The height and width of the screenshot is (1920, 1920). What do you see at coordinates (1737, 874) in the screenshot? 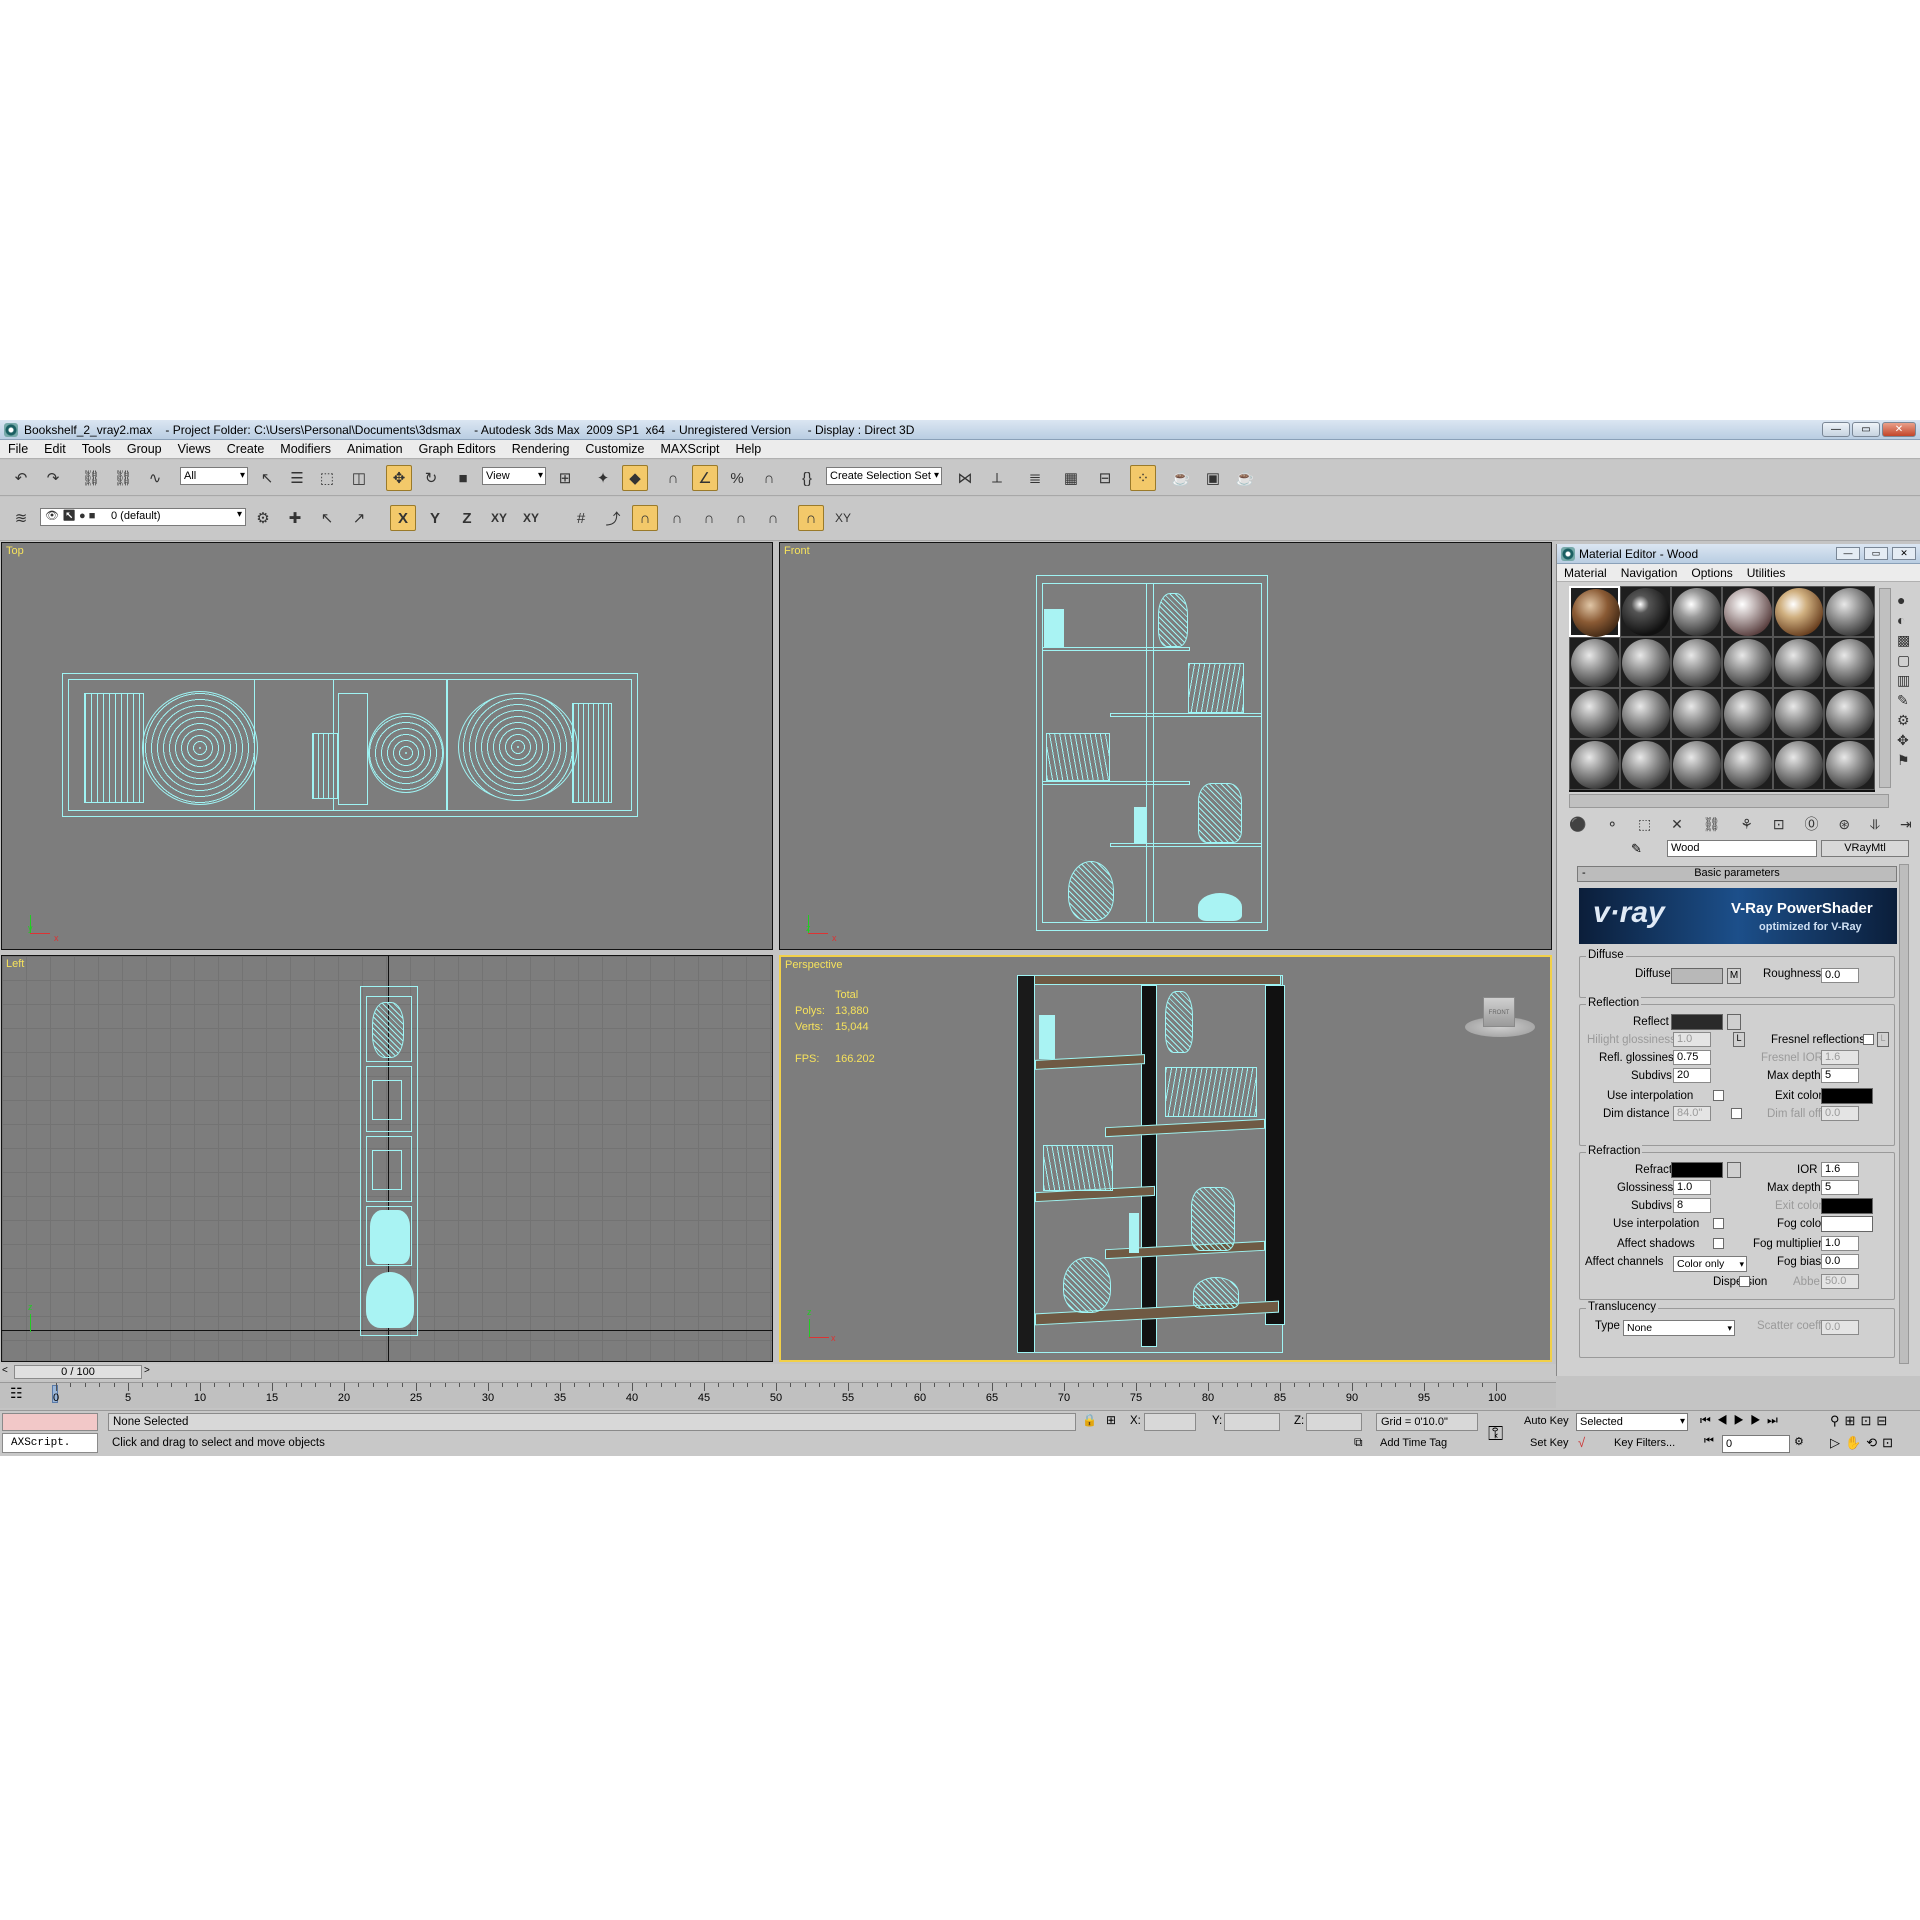
I see `basic-parameters-rollout-header: - Basic parameters` at bounding box center [1737, 874].